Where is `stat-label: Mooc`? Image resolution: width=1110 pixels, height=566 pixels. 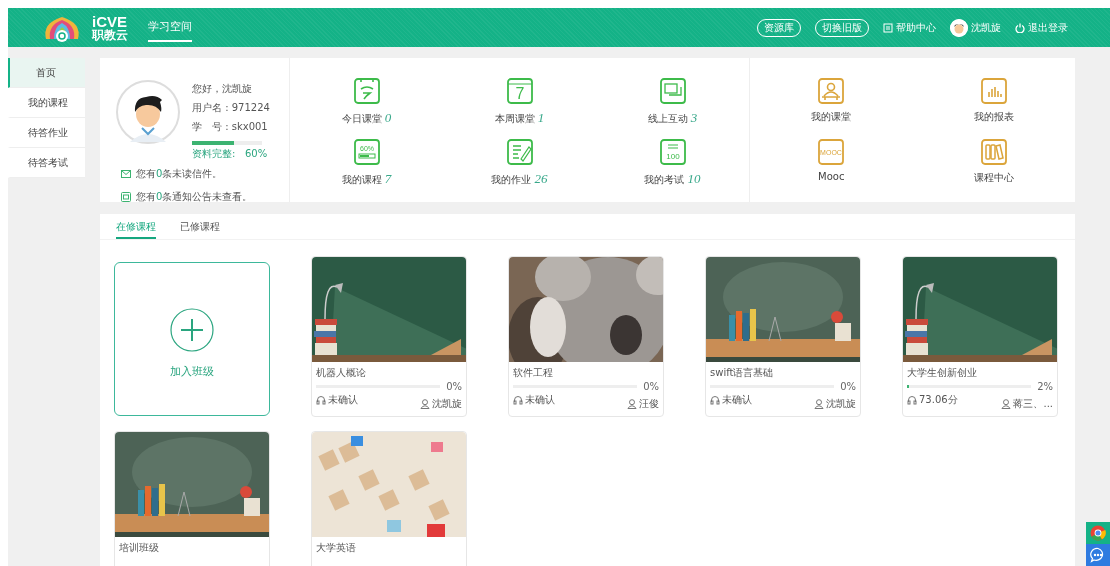
stat-label: Mooc is located at coordinates (831, 176).